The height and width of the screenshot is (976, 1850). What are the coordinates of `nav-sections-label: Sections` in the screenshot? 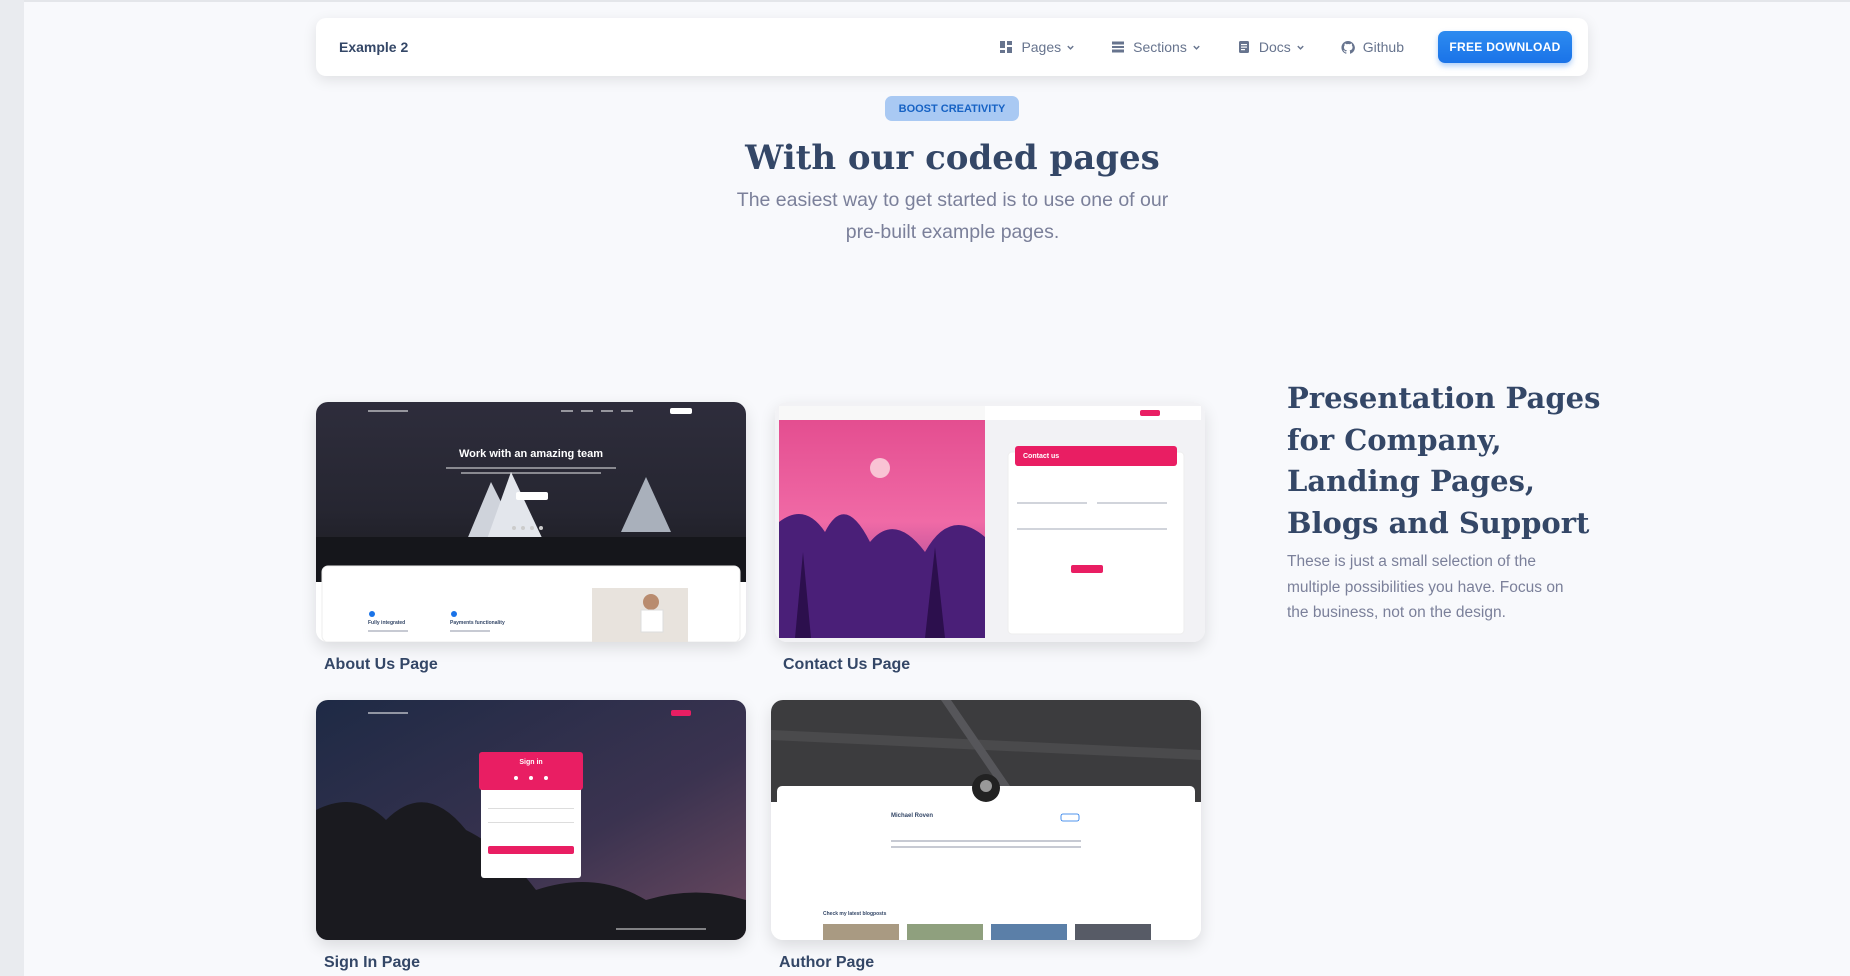 It's located at (1160, 47).